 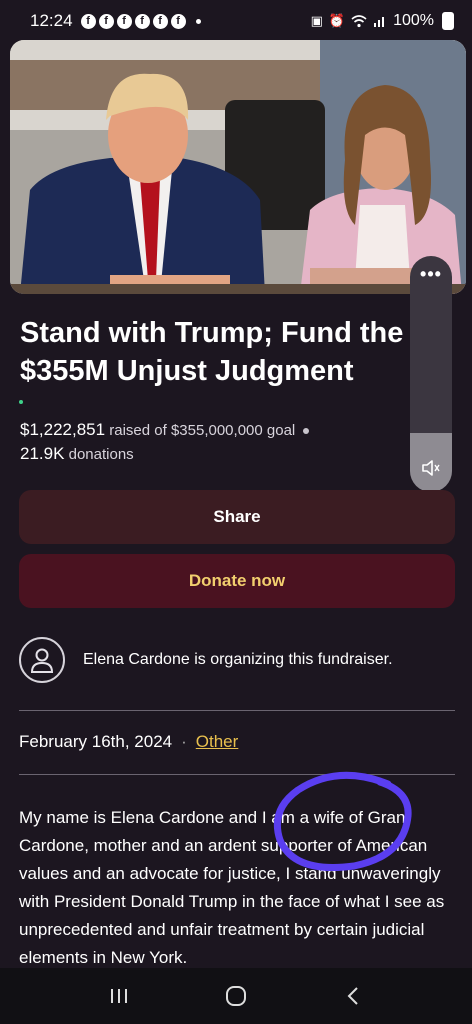 I want to click on donations-count: 21.9K, so click(x=42, y=453).